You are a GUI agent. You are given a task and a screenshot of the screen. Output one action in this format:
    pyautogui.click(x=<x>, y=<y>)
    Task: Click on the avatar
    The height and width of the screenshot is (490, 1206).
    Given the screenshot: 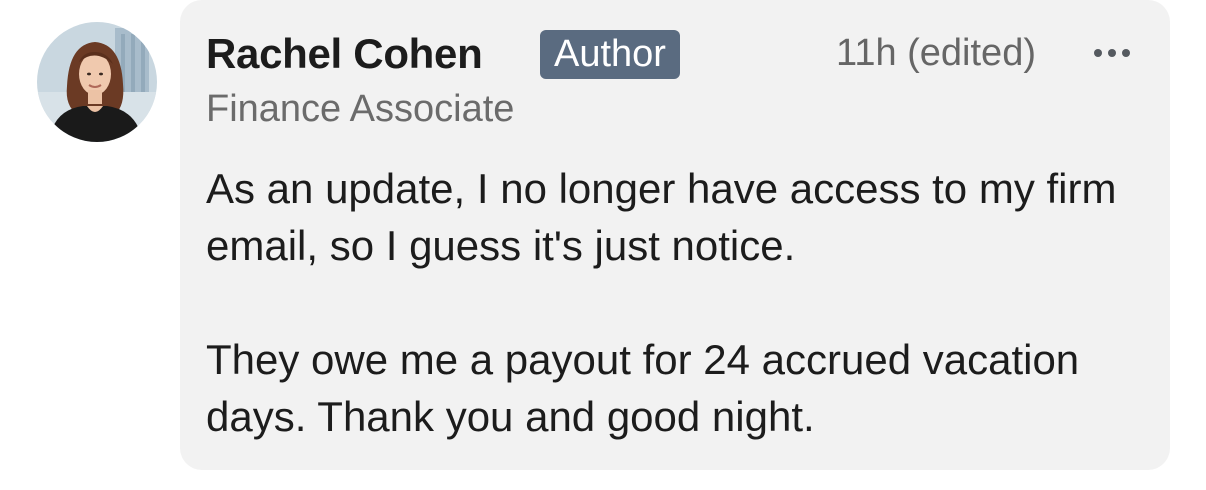 What is the action you would take?
    pyautogui.click(x=97, y=82)
    